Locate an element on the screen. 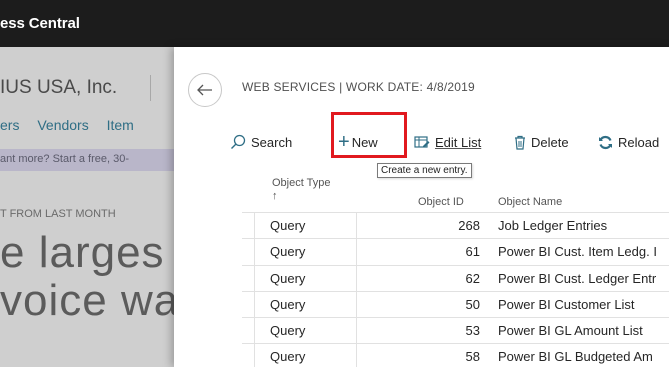 The image size is (669, 367). cell-object-id: 50 is located at coordinates (461, 304).